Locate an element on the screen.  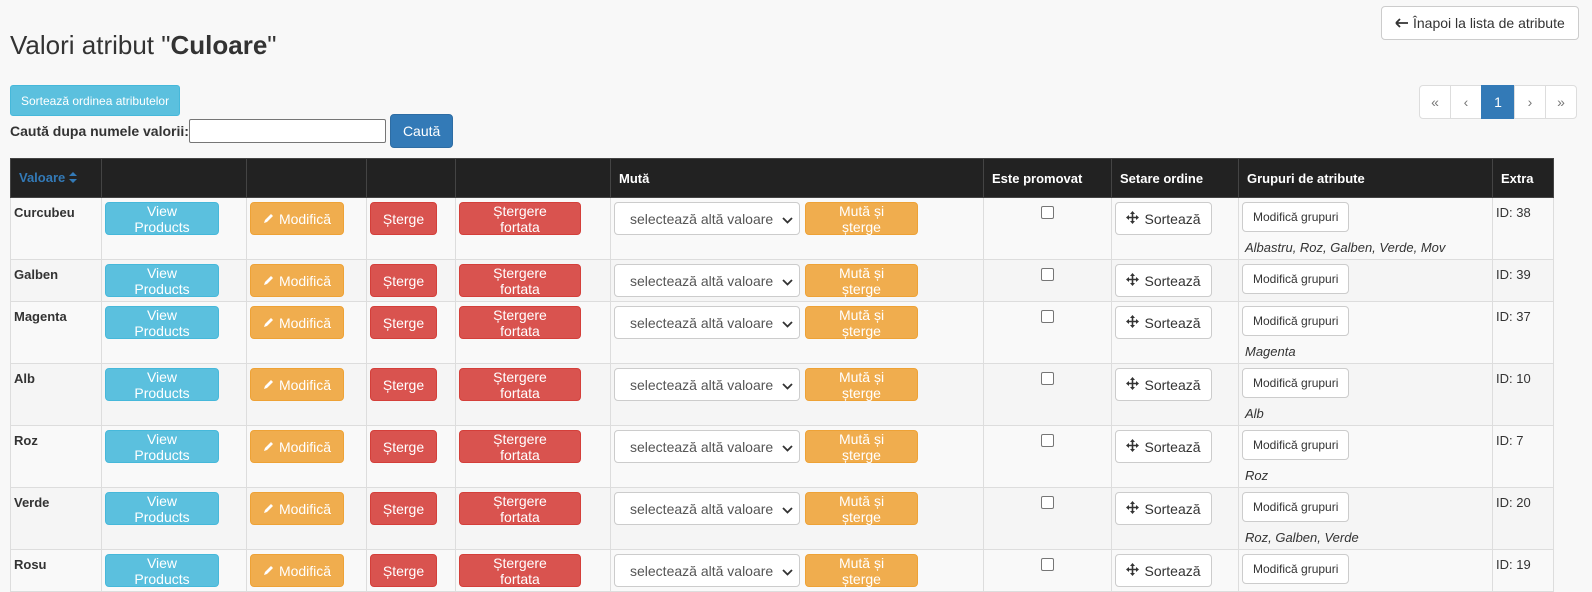
move-controls: selectează altă valoare Mută și șterge is located at coordinates (797, 570).